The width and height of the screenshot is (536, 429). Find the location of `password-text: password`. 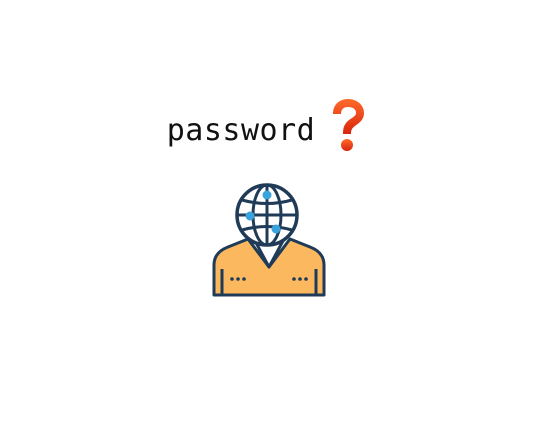

password-text: password is located at coordinates (241, 130).